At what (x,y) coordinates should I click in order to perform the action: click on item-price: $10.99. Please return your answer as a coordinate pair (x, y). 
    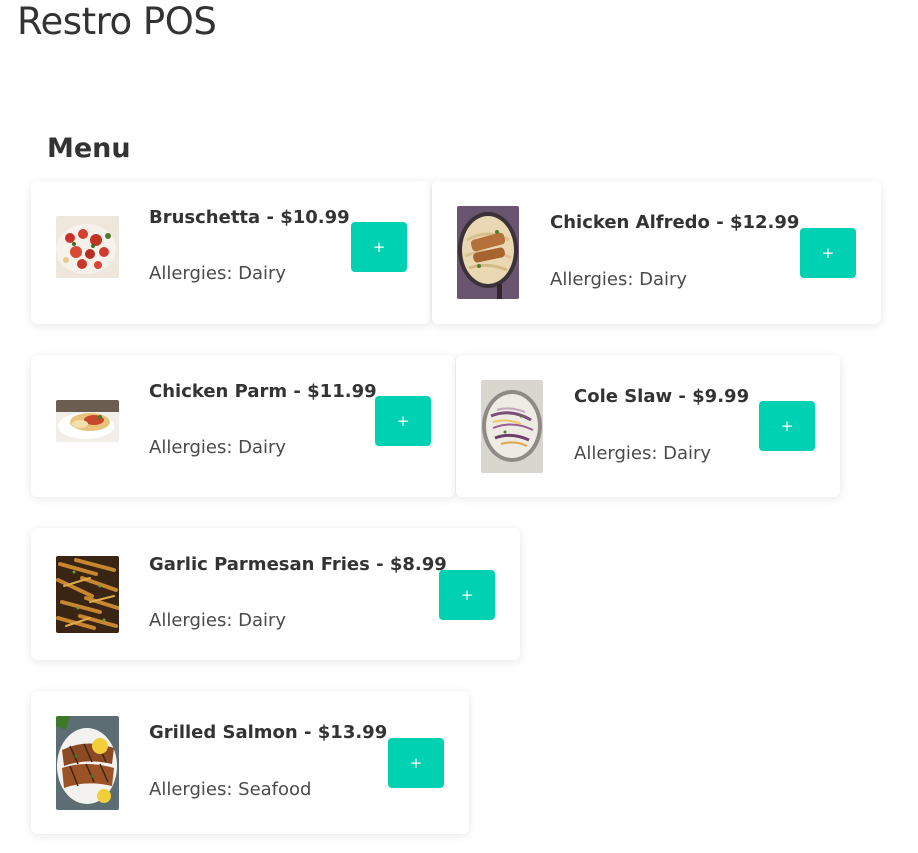
    Looking at the image, I should click on (315, 217).